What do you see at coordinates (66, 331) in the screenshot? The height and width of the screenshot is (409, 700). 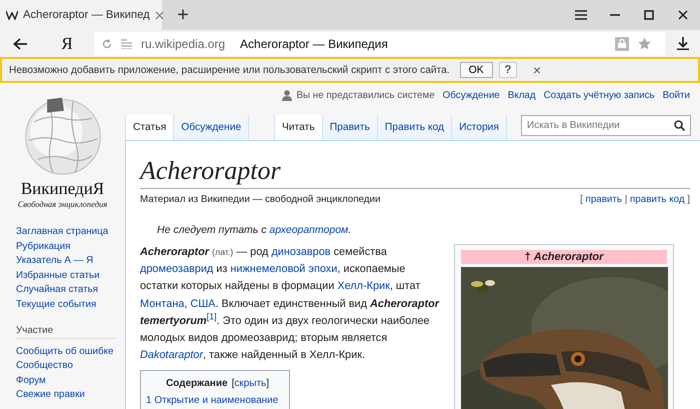 I see `sidebar-heading: Участие` at bounding box center [66, 331].